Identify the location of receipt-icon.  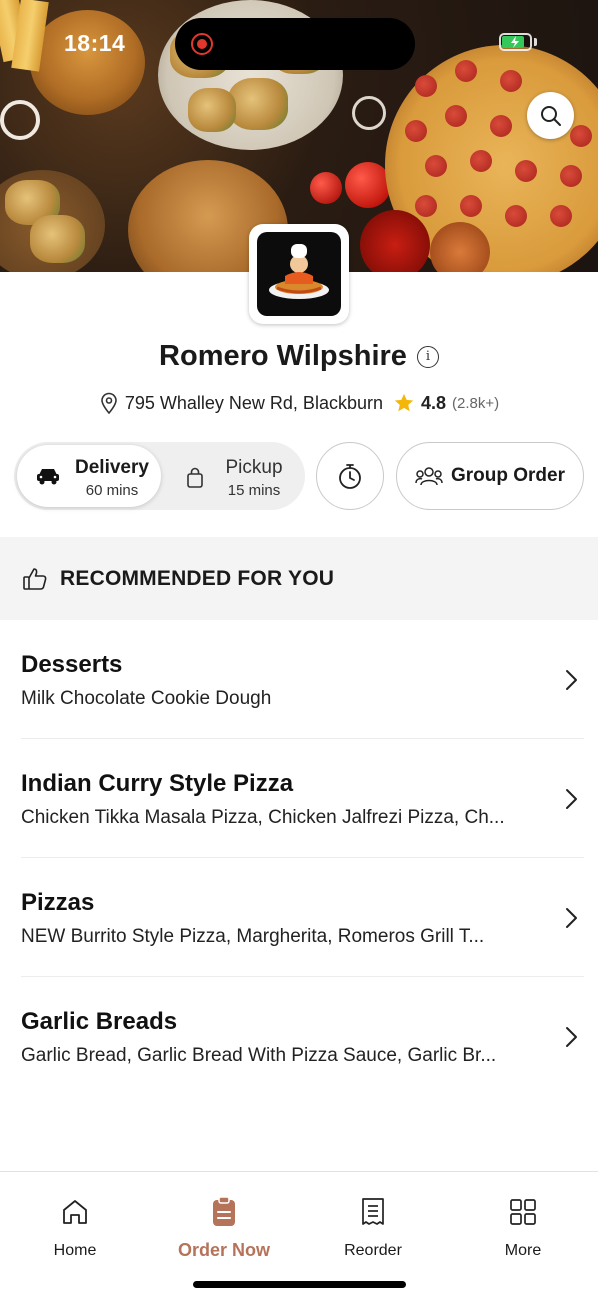
(373, 1211).